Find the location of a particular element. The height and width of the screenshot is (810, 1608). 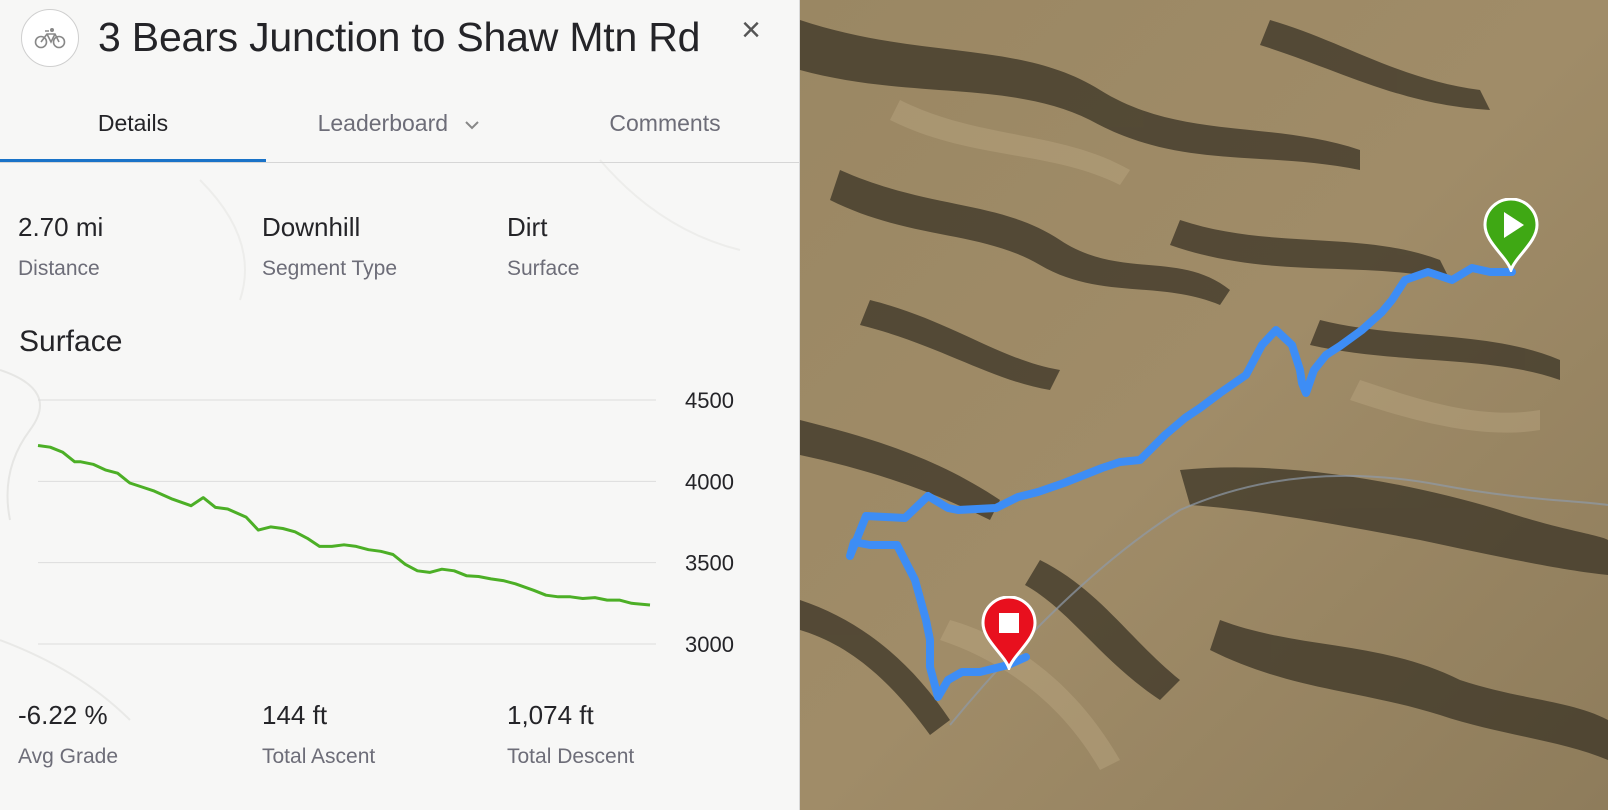

tab-label: Leaderboard is located at coordinates (383, 123).